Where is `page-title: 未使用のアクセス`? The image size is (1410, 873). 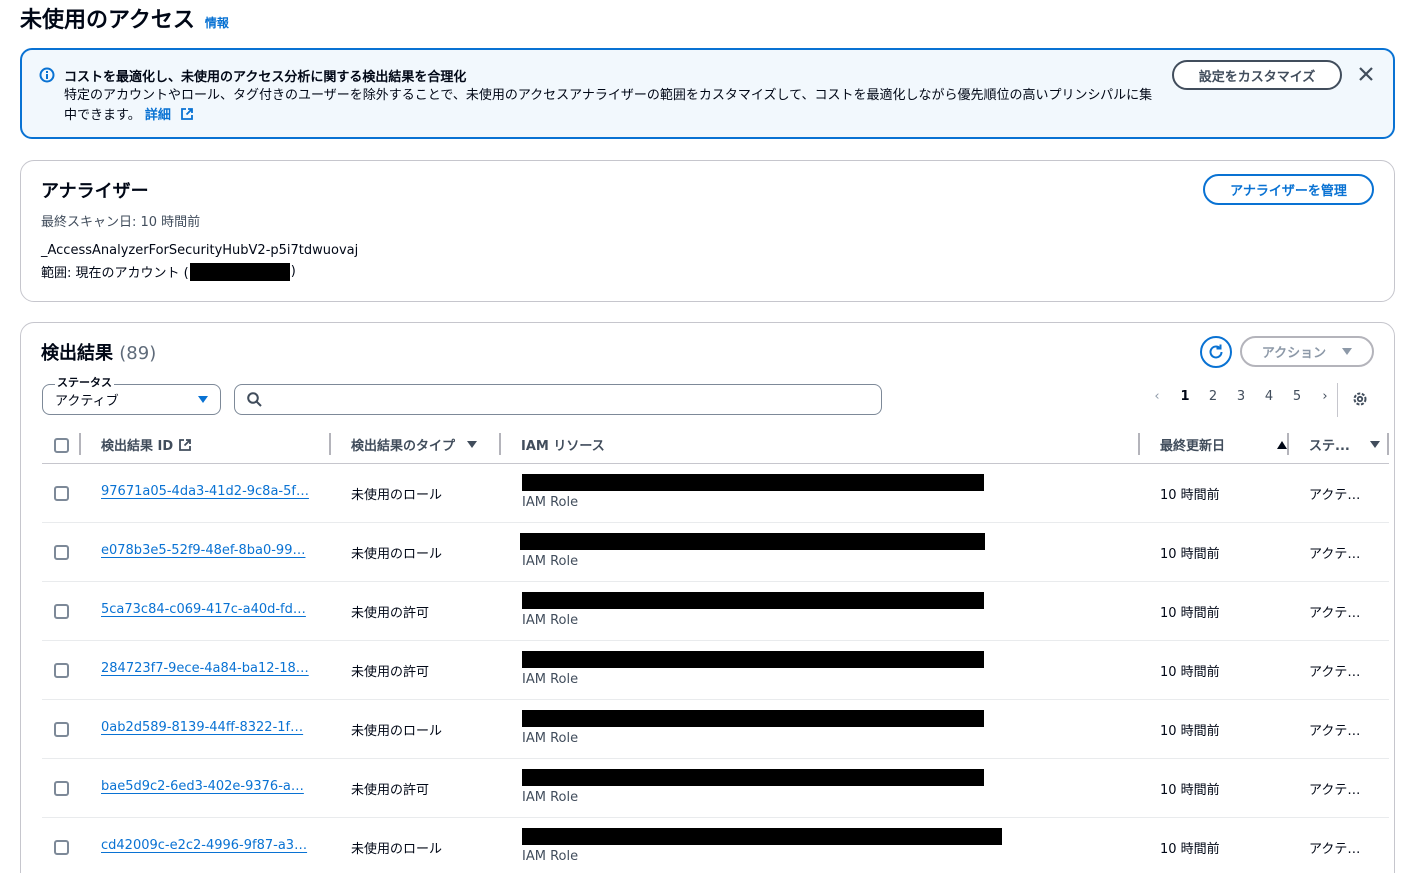 page-title: 未使用のアクセス is located at coordinates (107, 20).